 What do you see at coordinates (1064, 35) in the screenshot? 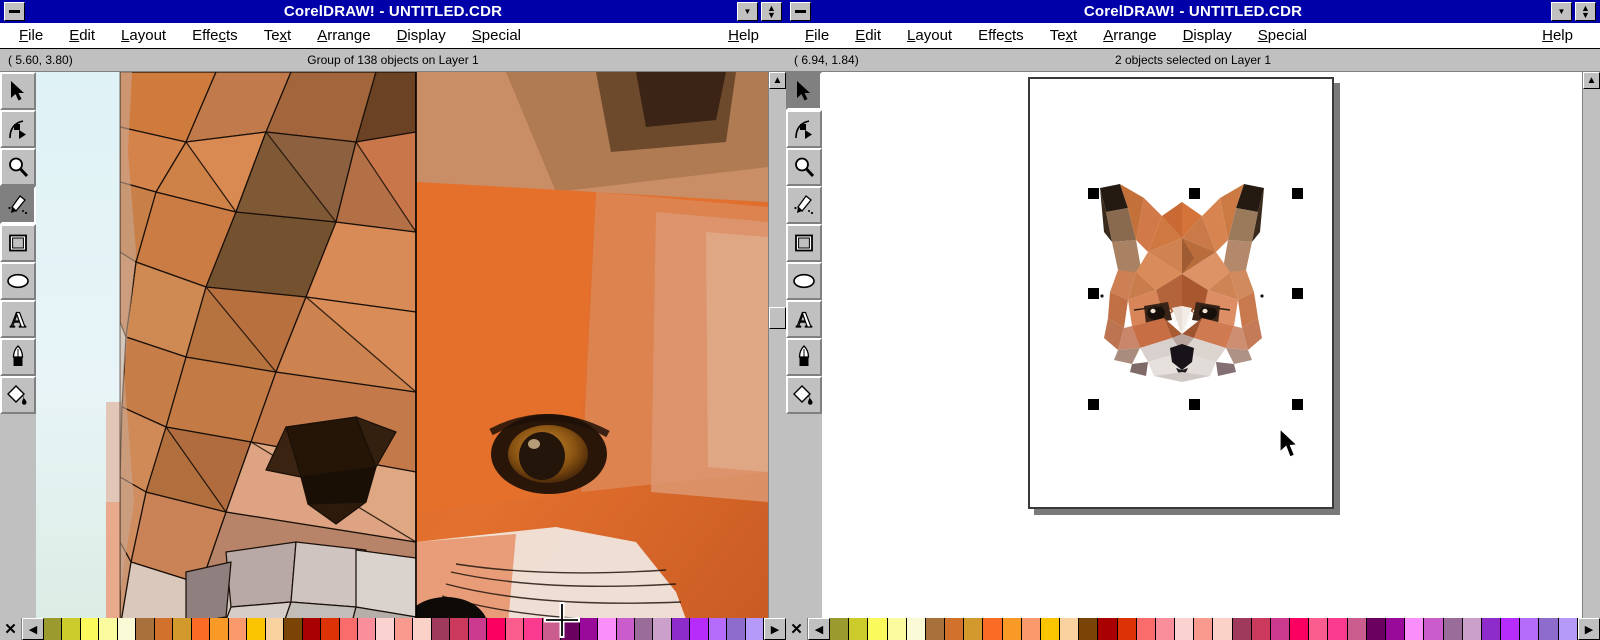
I see `menu-text-right: Text` at bounding box center [1064, 35].